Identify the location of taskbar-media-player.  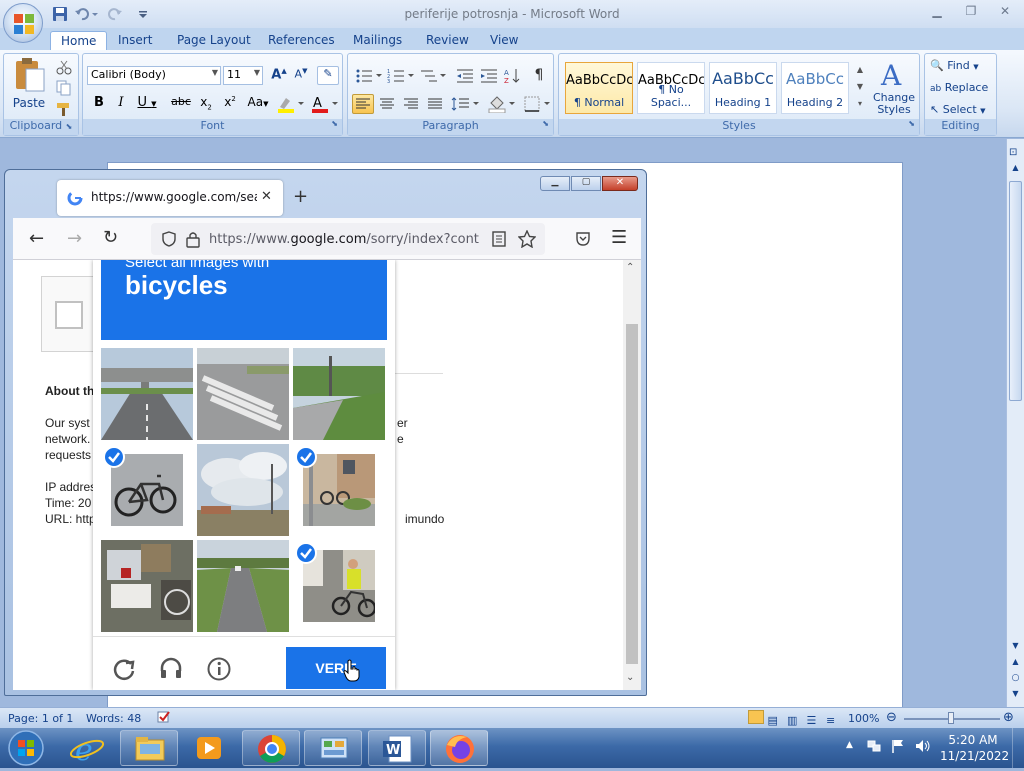
(209, 748).